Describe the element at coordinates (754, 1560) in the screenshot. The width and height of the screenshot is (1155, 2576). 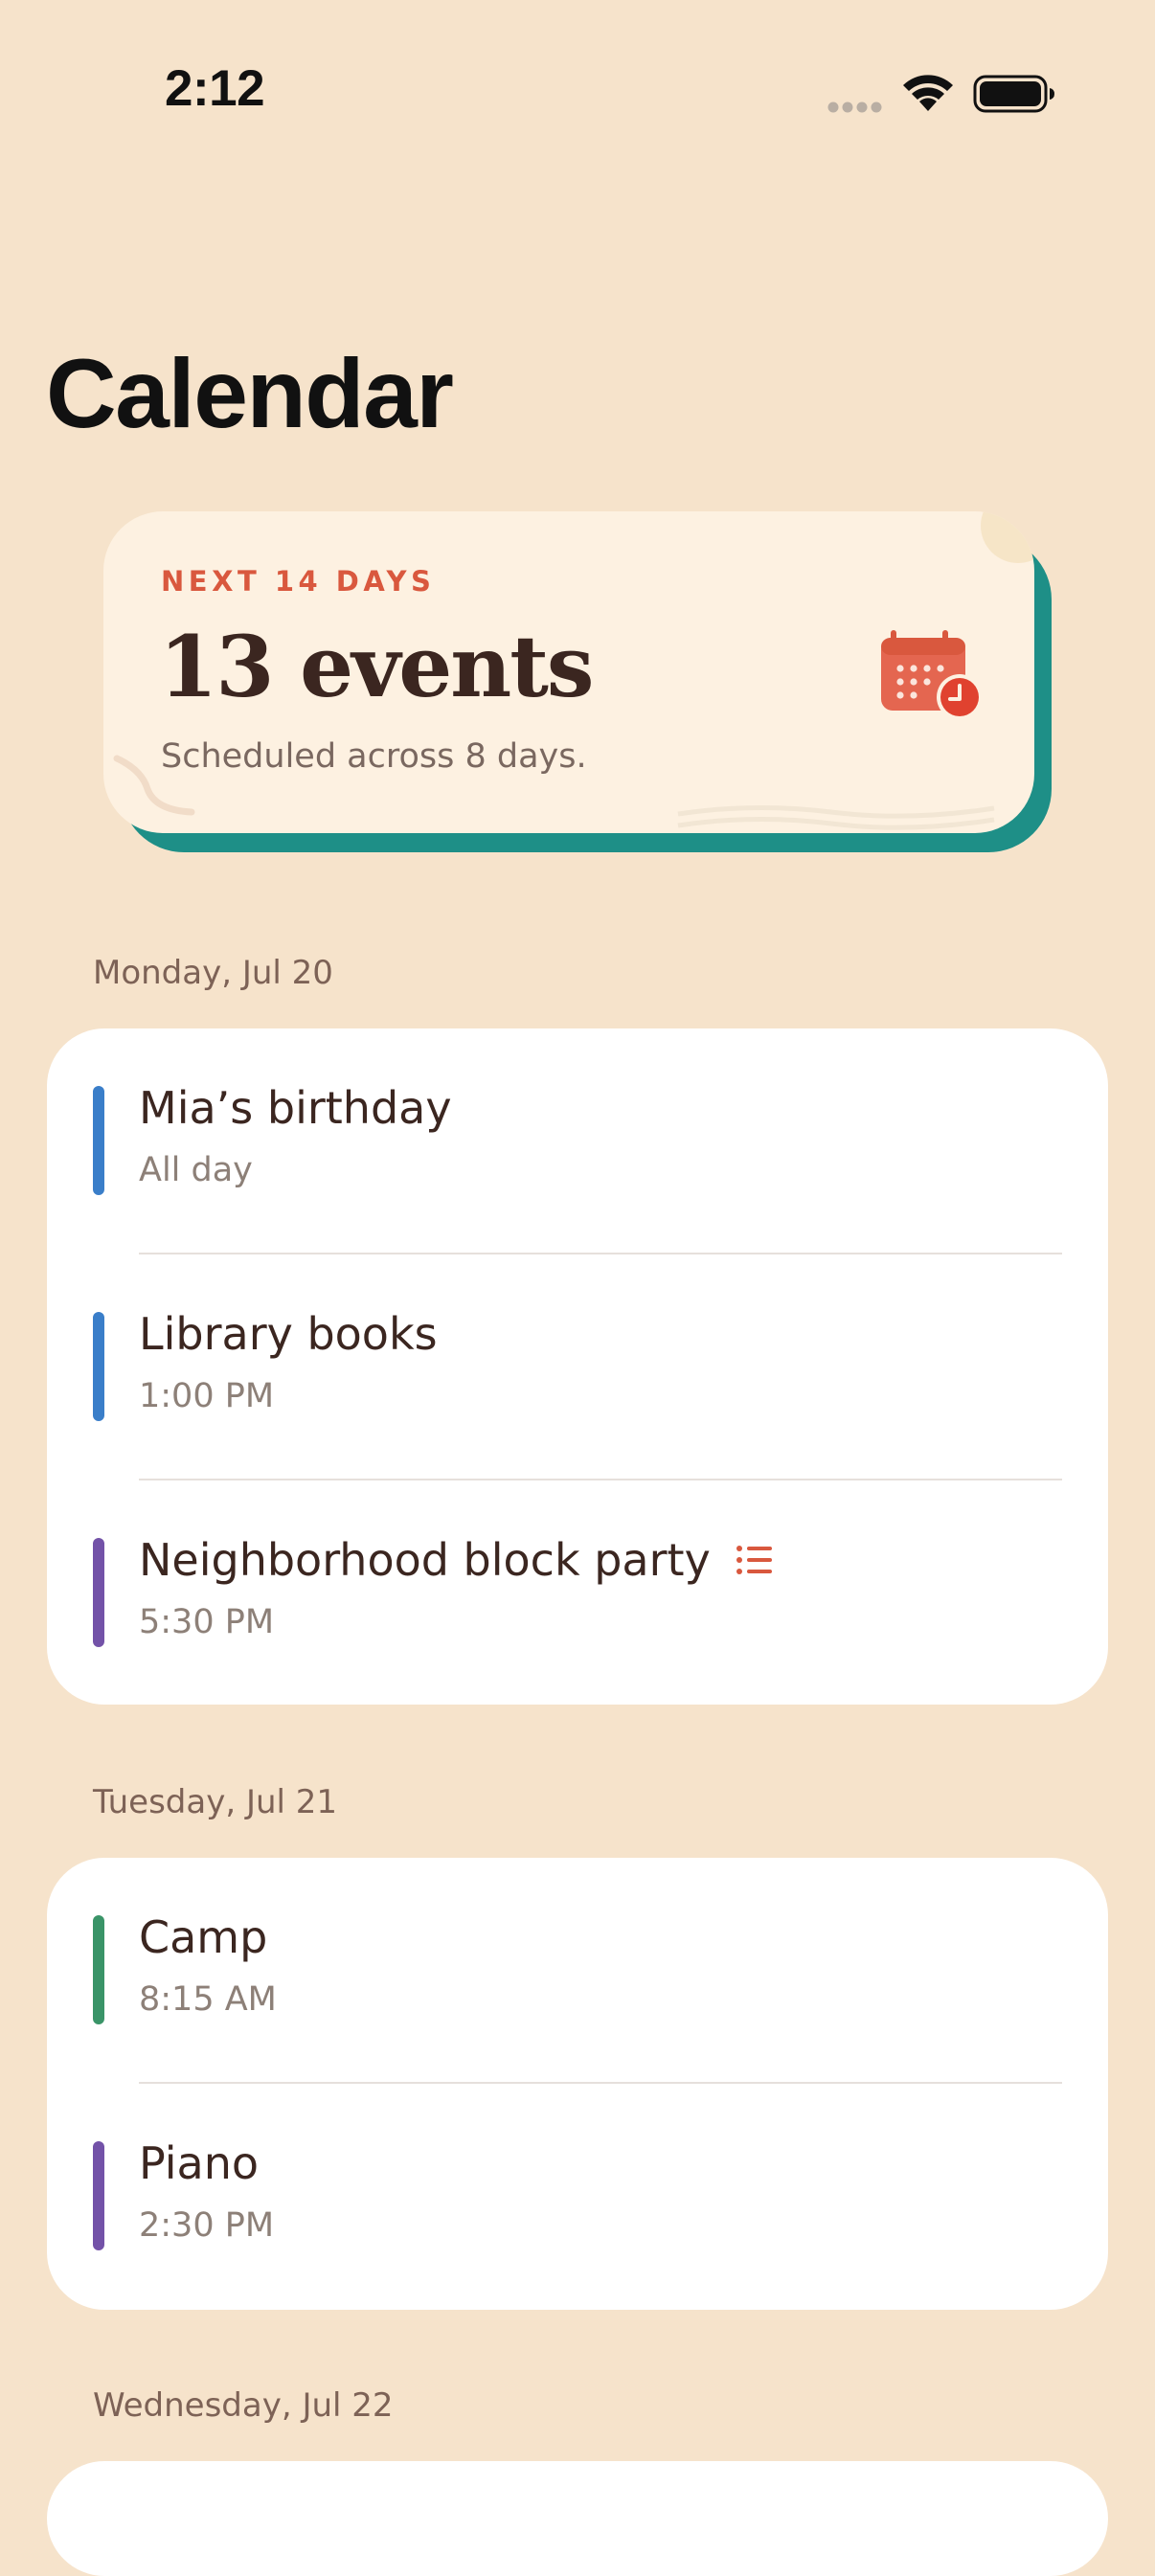
I see `list-icon` at that location.